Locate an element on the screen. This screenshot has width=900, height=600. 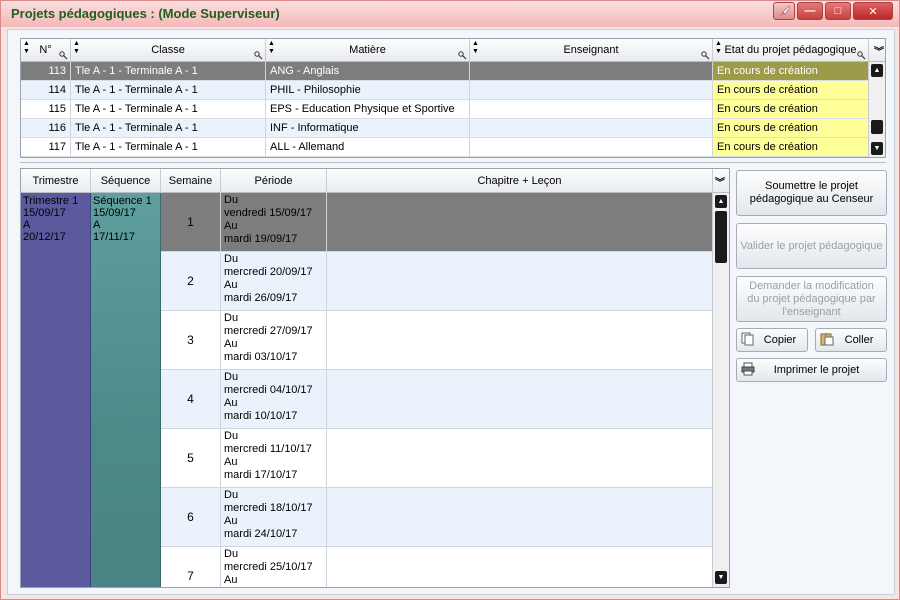
week-number: 1 is located at coordinates (191, 222).